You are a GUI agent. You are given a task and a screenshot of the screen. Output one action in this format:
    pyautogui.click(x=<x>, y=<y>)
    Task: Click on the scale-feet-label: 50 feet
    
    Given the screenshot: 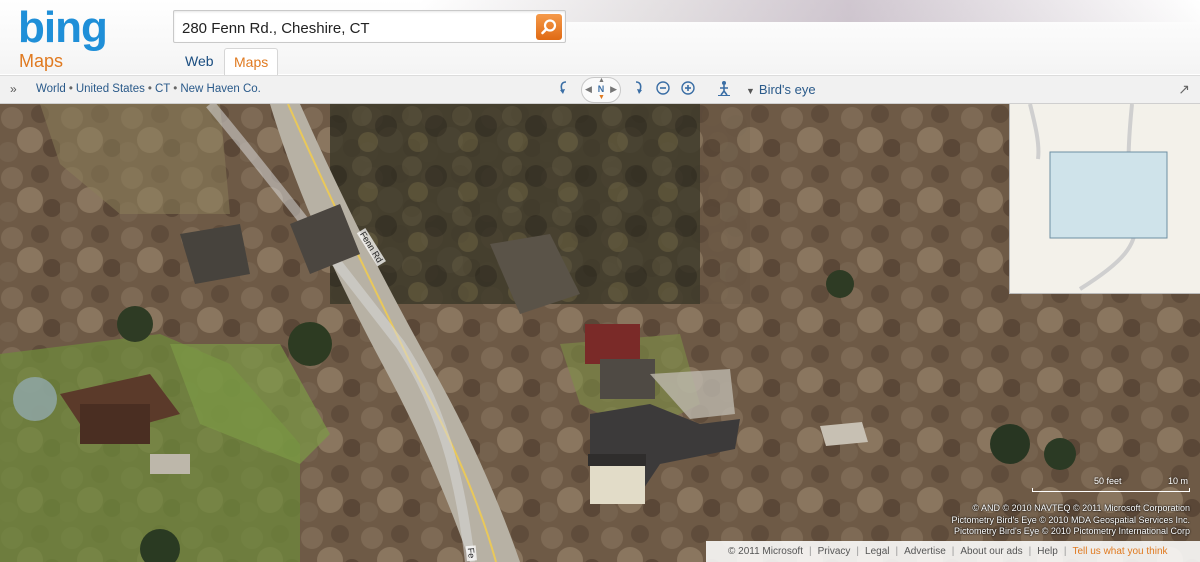 What is the action you would take?
    pyautogui.click(x=1108, y=481)
    